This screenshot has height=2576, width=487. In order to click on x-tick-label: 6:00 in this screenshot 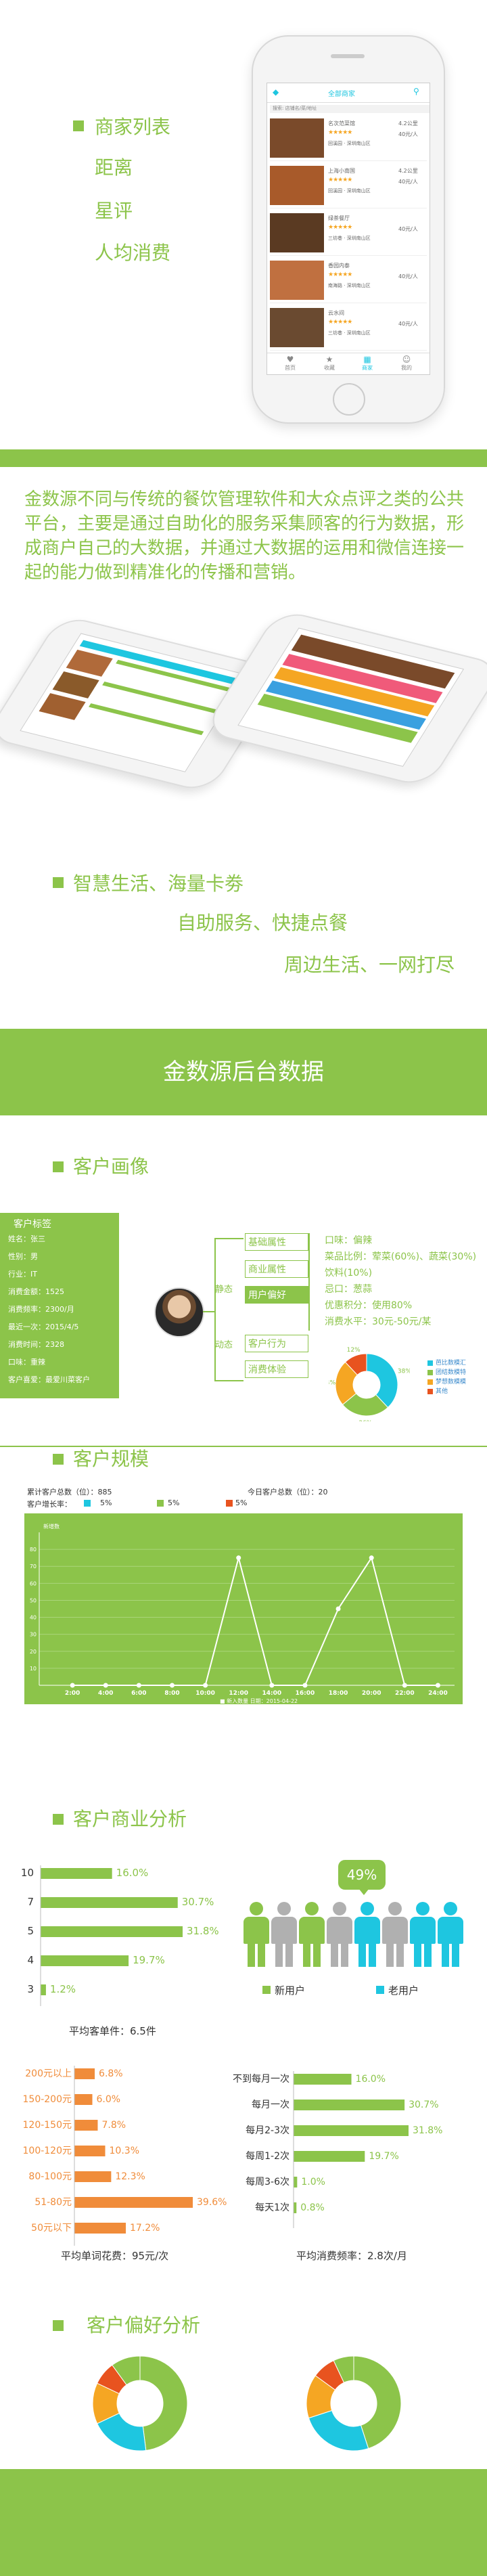, I will do `click(138, 1693)`.